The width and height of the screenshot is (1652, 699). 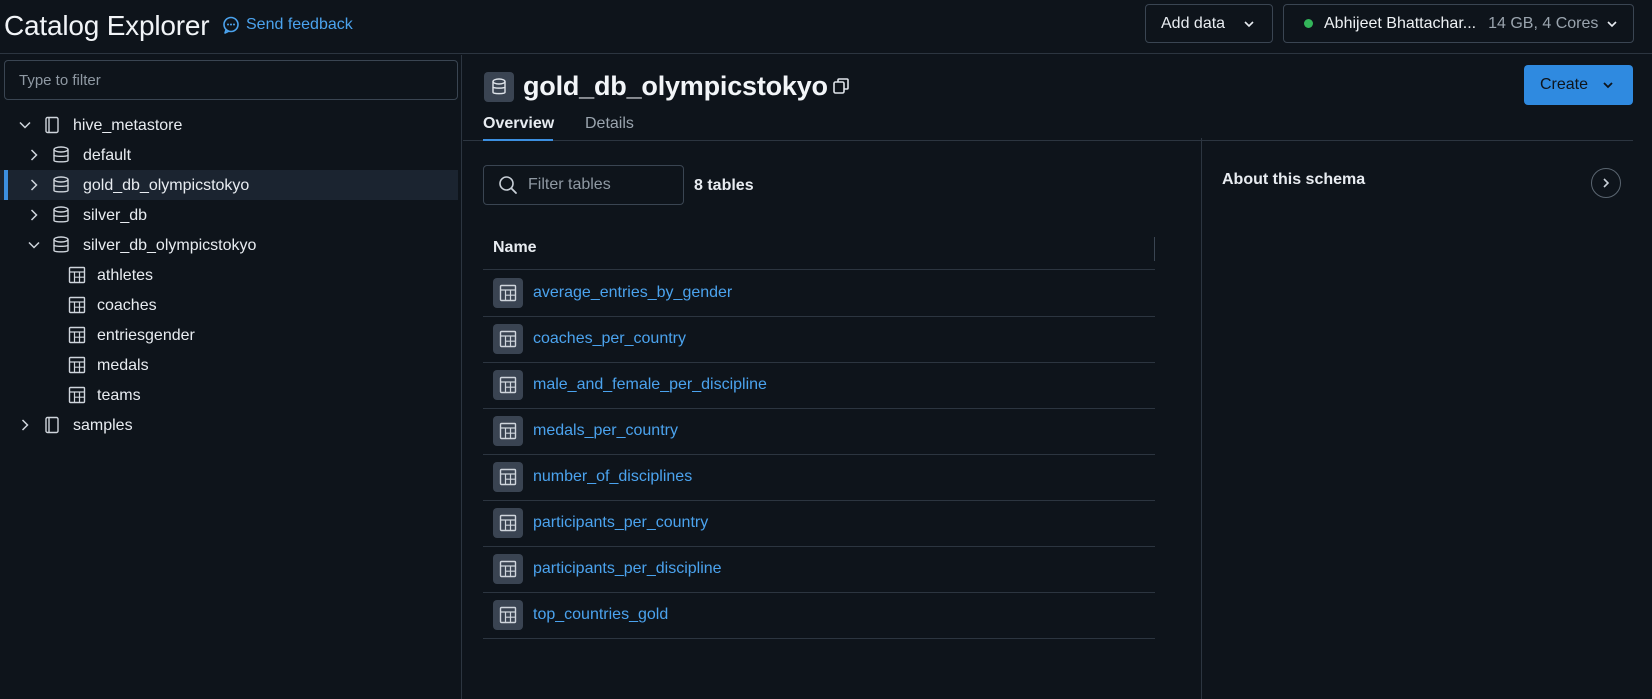 I want to click on table-row: male_and_female_per_discipline, so click(x=819, y=386).